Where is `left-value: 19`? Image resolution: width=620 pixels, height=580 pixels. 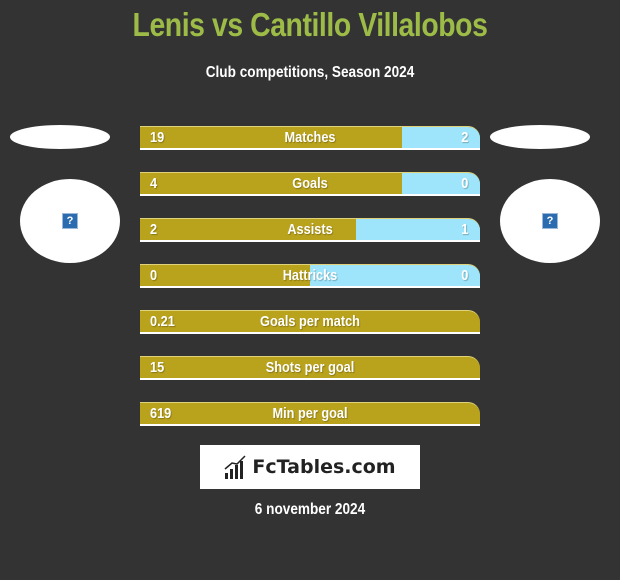
left-value: 19 is located at coordinates (157, 137).